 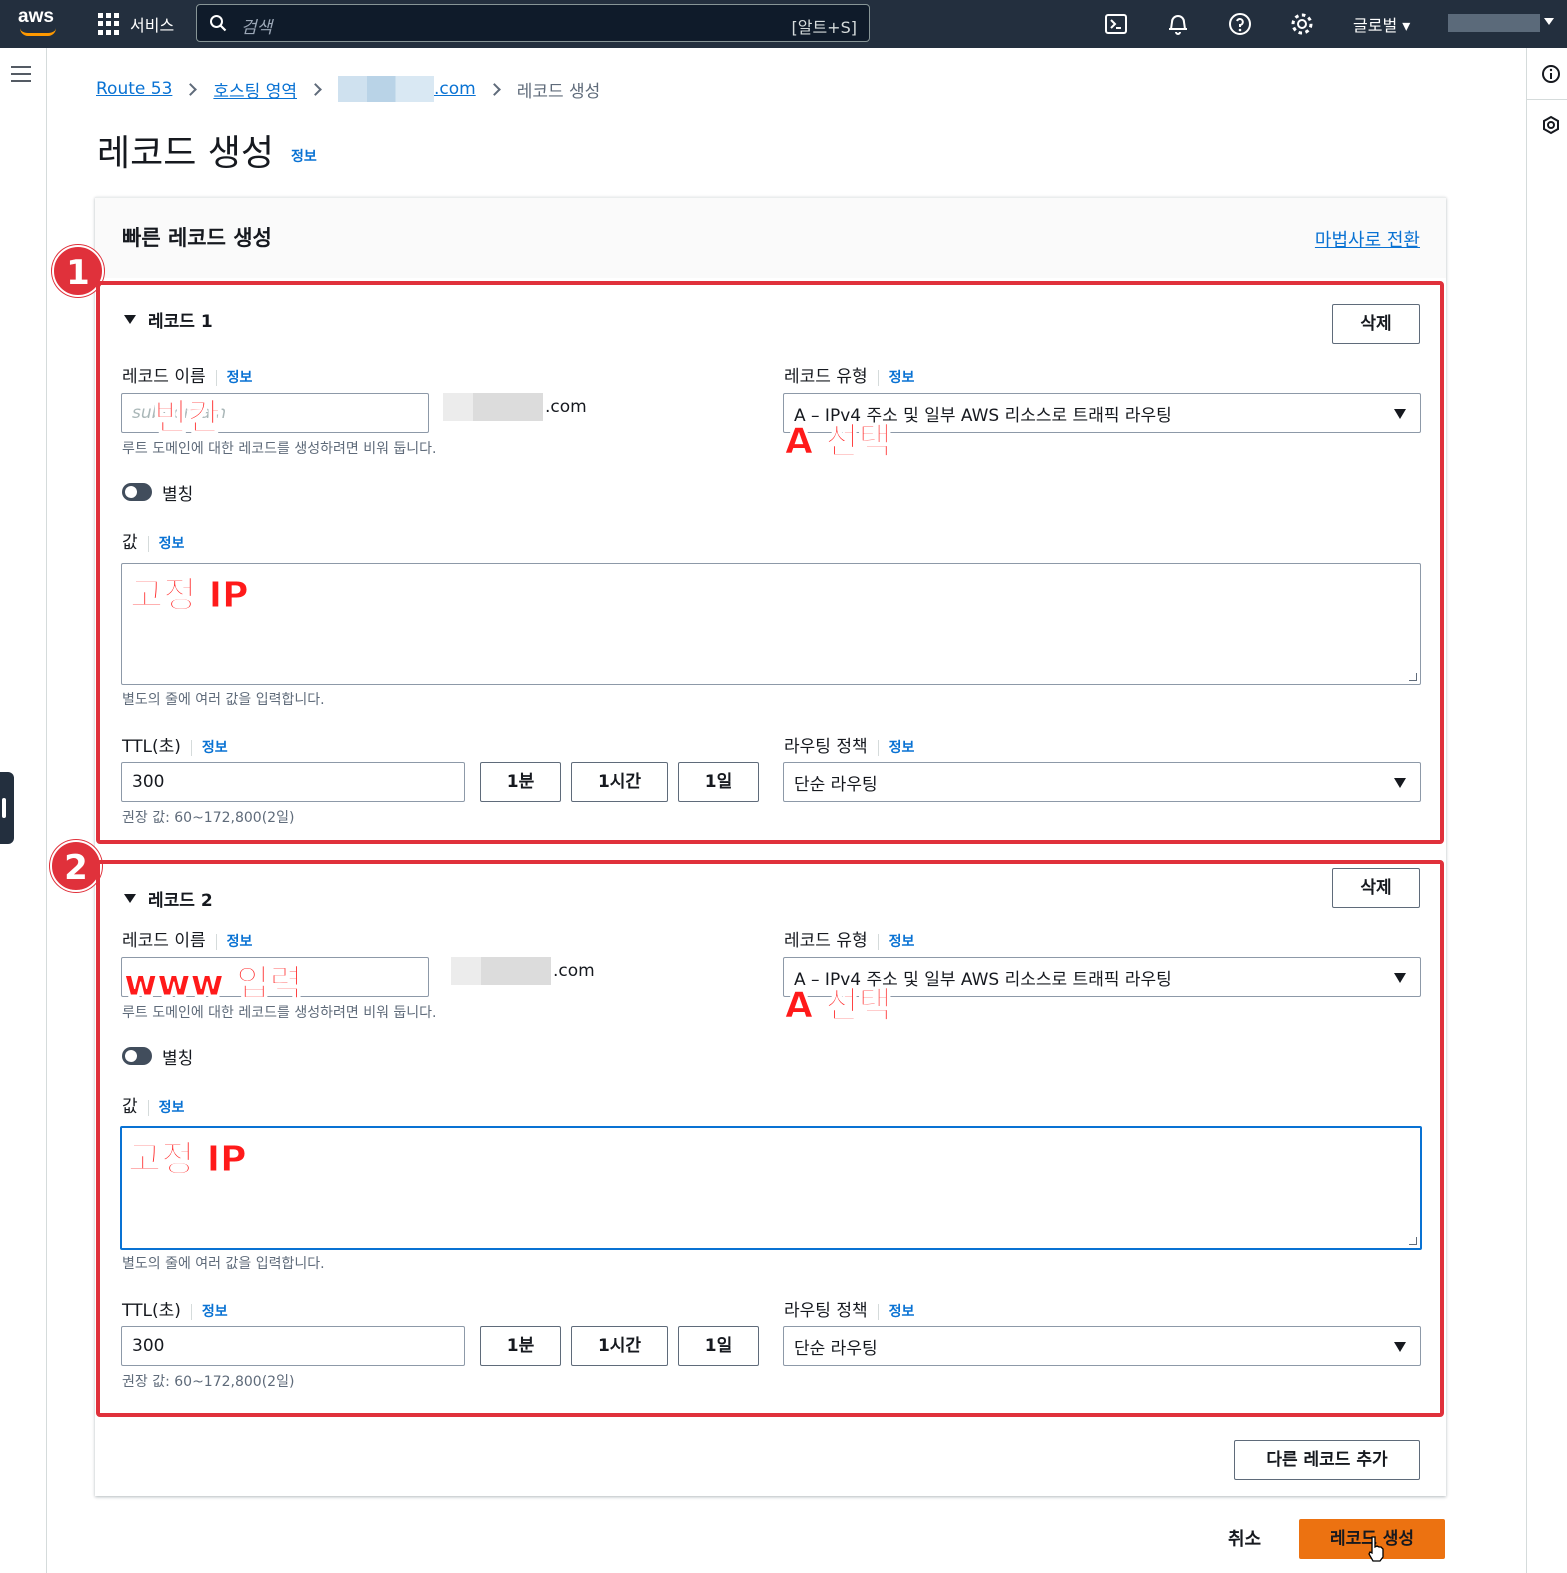 I want to click on breadcrumb-current: 레코드 생성, so click(x=558, y=91).